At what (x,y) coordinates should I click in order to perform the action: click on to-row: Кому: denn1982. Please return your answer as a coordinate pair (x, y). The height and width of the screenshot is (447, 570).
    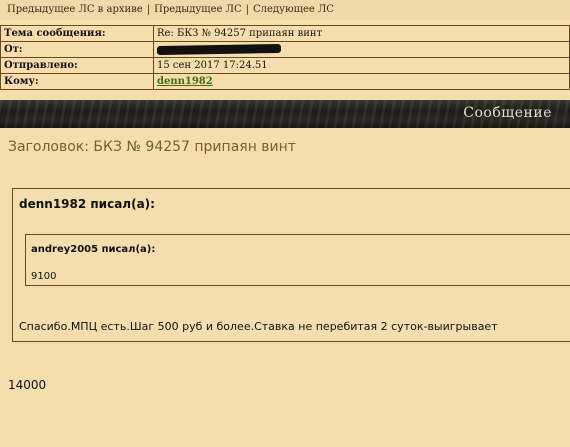
    Looking at the image, I should click on (285, 81).